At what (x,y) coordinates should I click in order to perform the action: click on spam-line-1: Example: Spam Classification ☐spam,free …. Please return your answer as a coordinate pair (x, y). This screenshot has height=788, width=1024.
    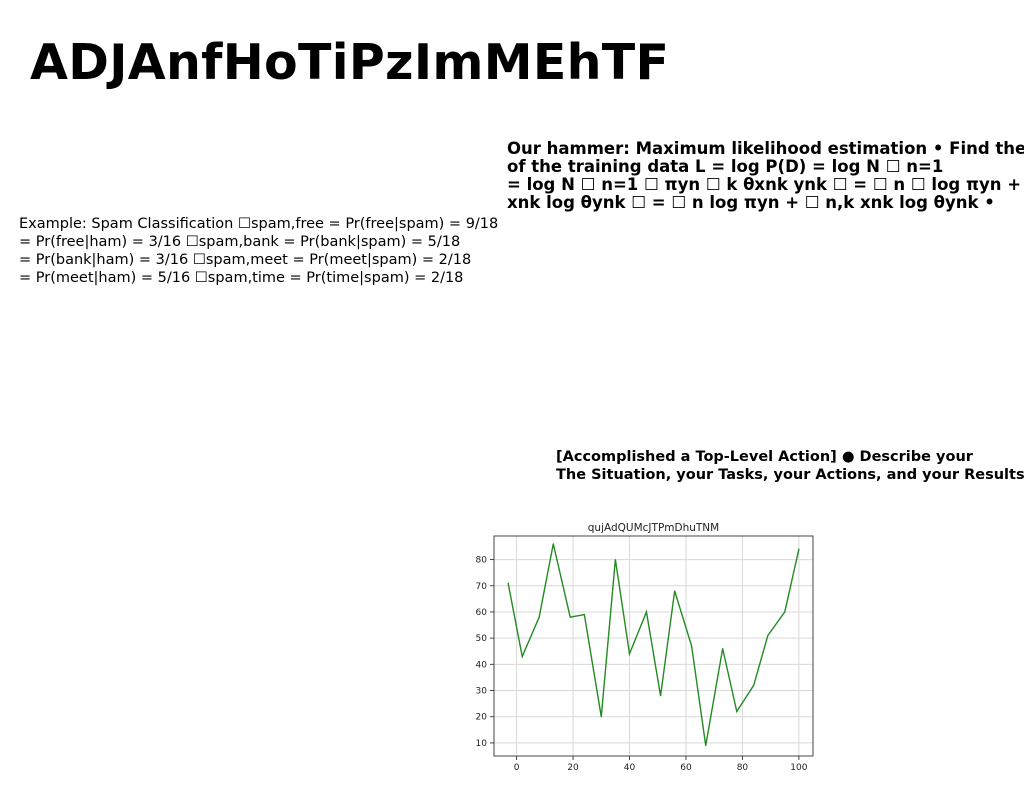
    Looking at the image, I should click on (259, 224).